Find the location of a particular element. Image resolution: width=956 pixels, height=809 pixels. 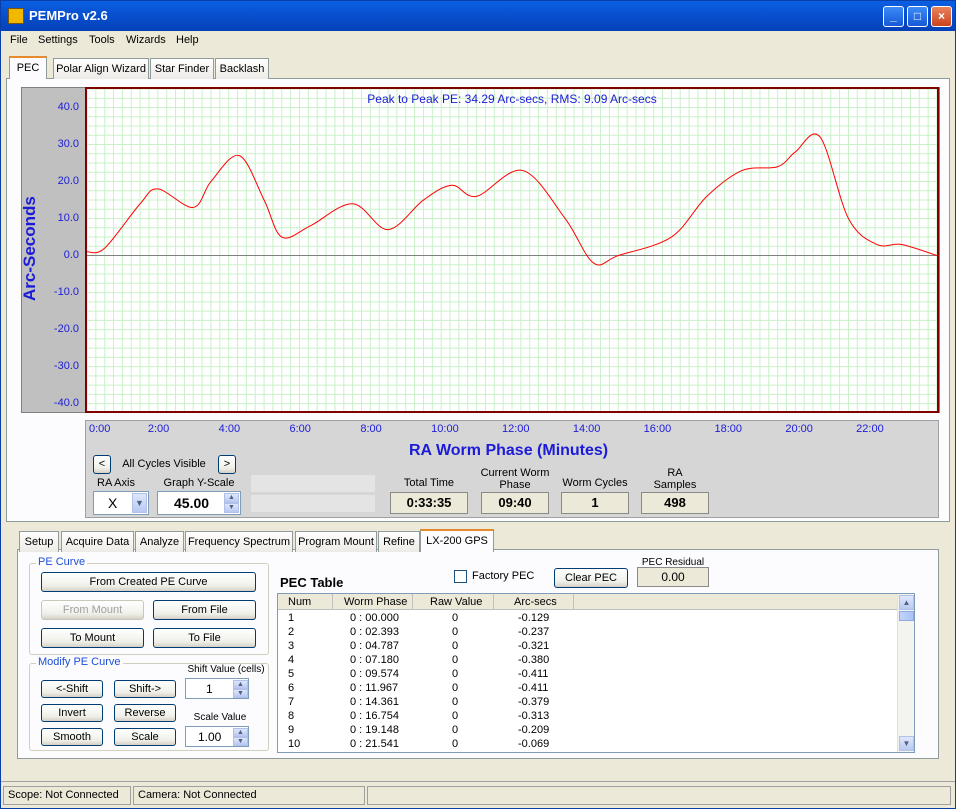

table-cell: -0.411 is located at coordinates (533, 688).